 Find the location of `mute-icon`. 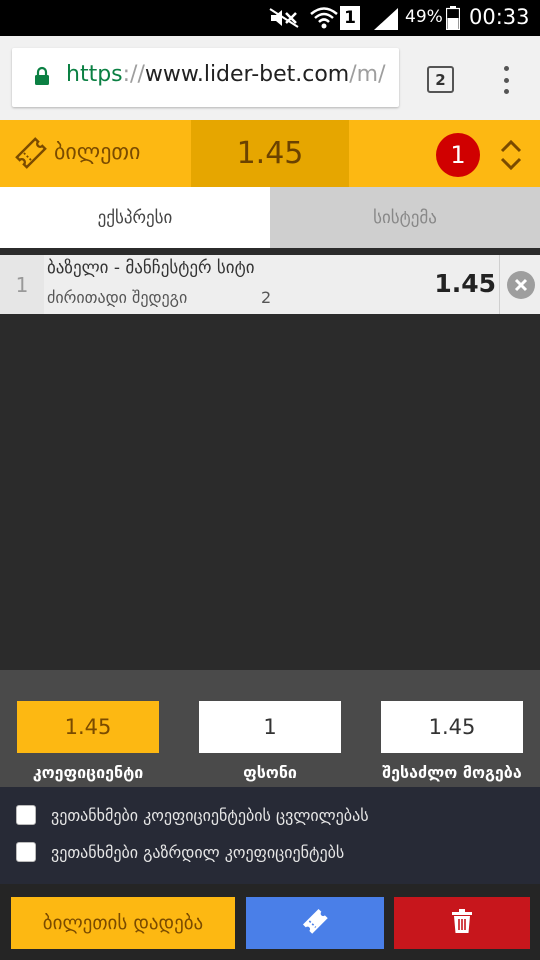

mute-icon is located at coordinates (284, 18).